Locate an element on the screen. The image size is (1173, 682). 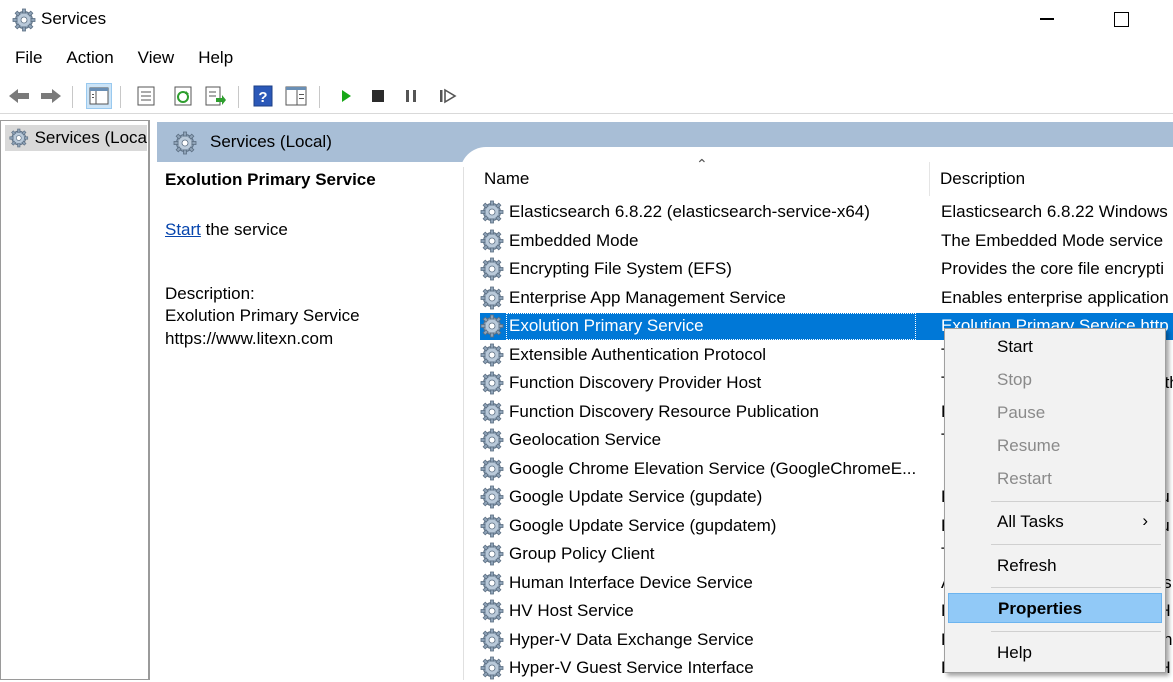
pause-service-icon is located at coordinates (411, 96).